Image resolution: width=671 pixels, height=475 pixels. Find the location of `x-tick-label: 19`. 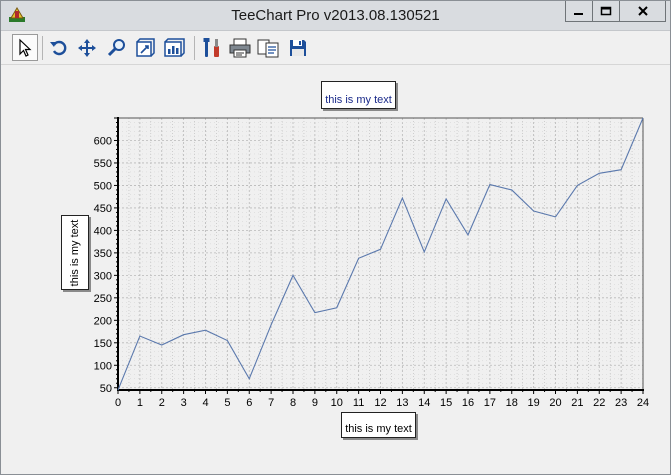

x-tick-label: 19 is located at coordinates (534, 403).